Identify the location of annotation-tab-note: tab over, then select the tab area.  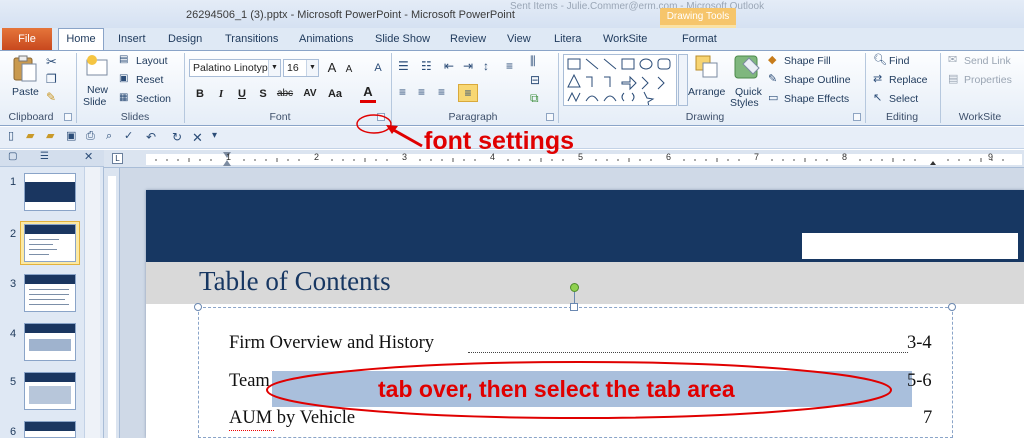
(556, 389).